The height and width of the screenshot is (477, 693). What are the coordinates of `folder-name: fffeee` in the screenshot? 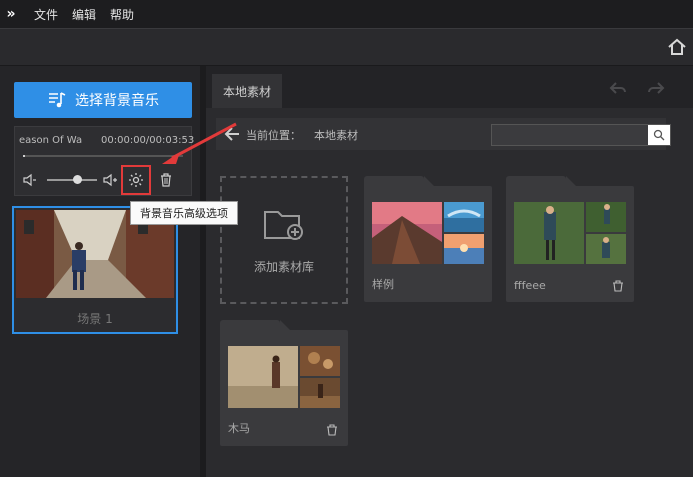 It's located at (530, 285).